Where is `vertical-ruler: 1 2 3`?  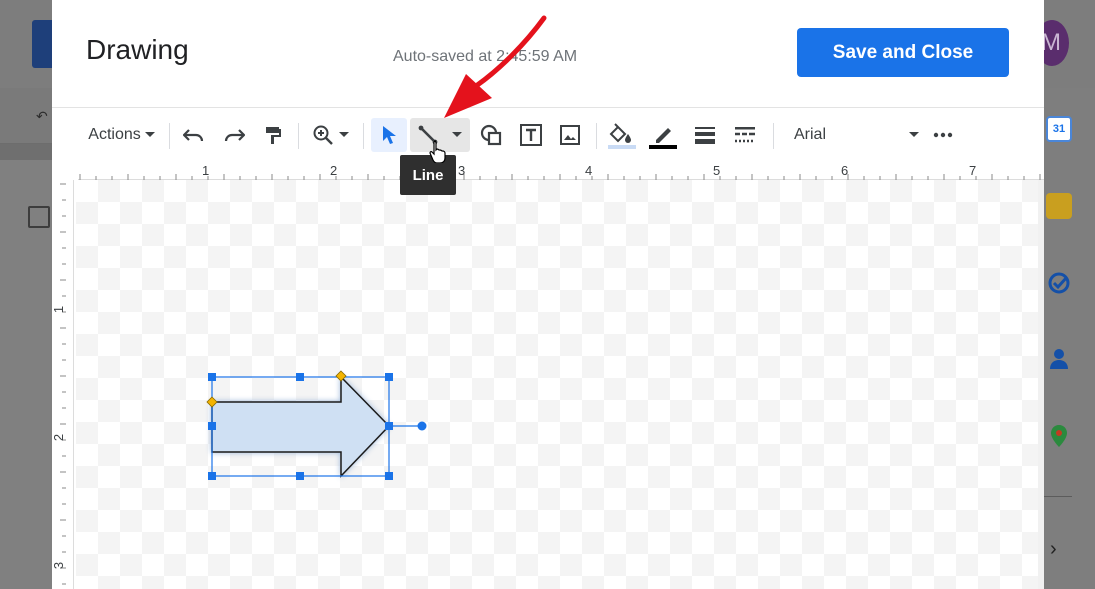
vertical-ruler: 1 2 3 is located at coordinates (63, 384).